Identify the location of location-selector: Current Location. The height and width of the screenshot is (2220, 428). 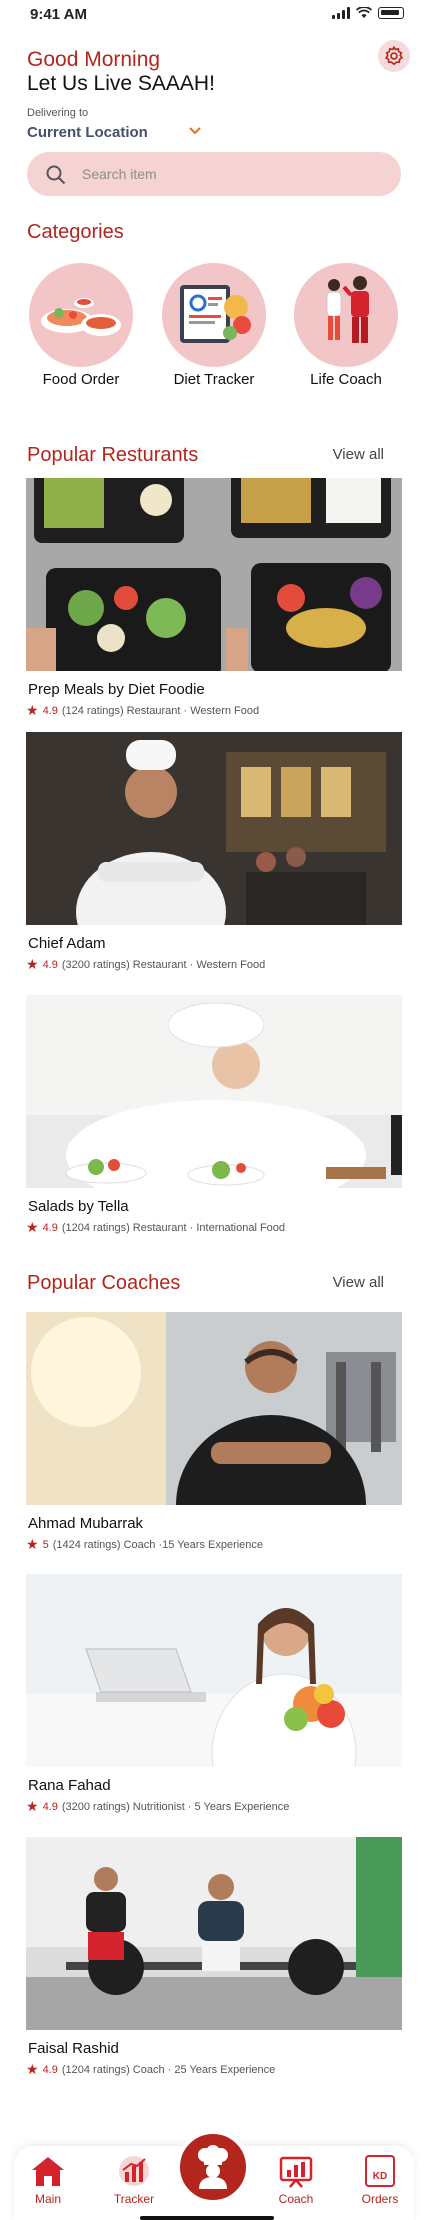
(87, 132).